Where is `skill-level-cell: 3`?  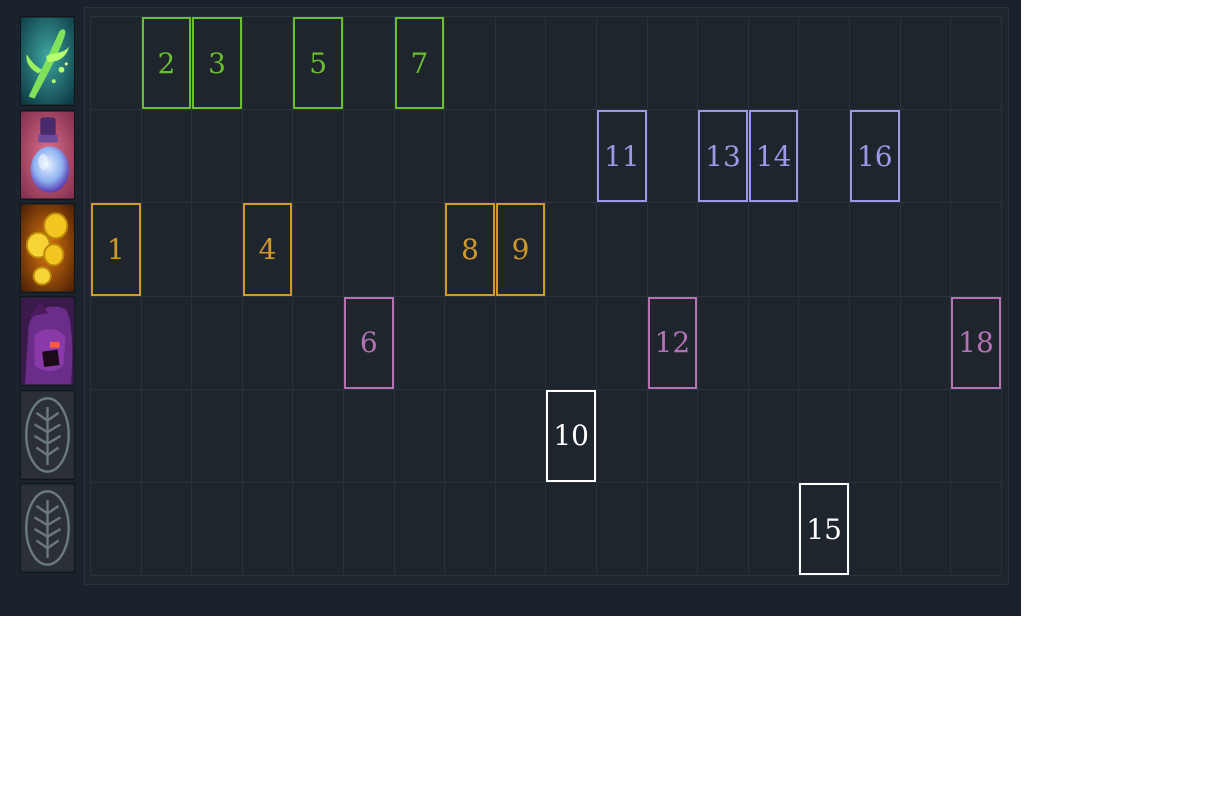 skill-level-cell: 3 is located at coordinates (217, 63).